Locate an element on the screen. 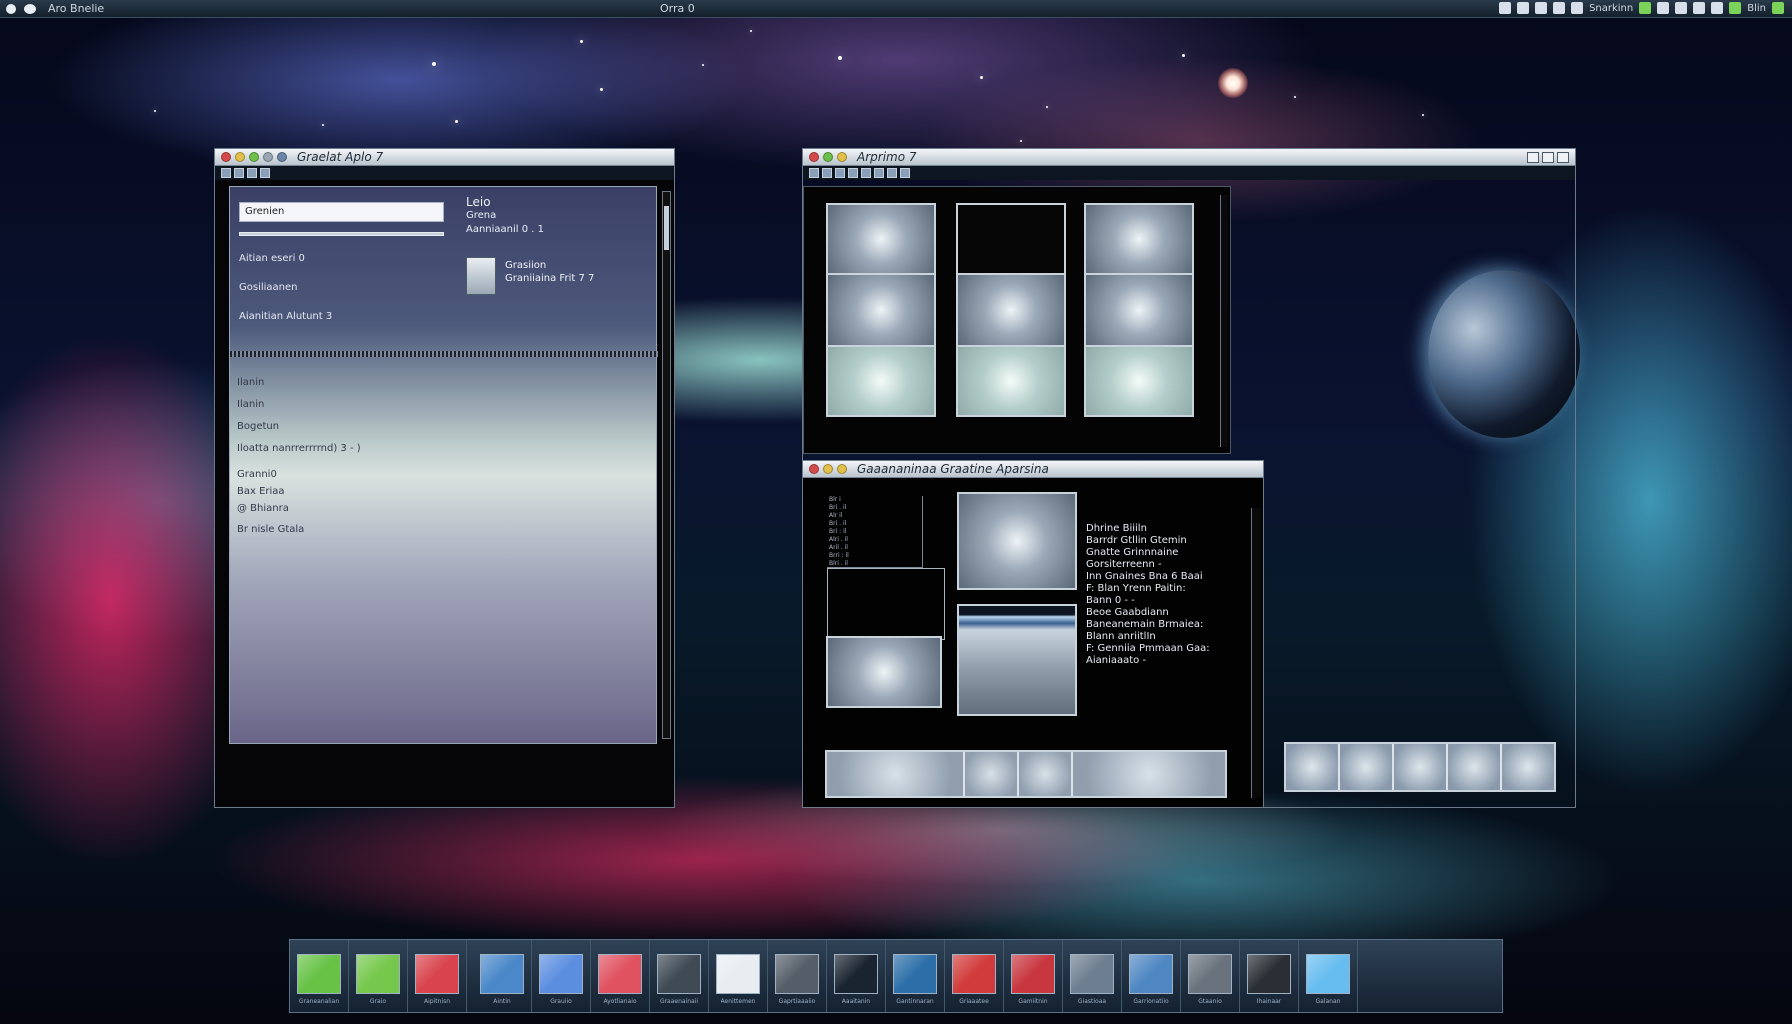 The image size is (1792, 1024). menu-item: Bax Eriaa is located at coordinates (299, 491).